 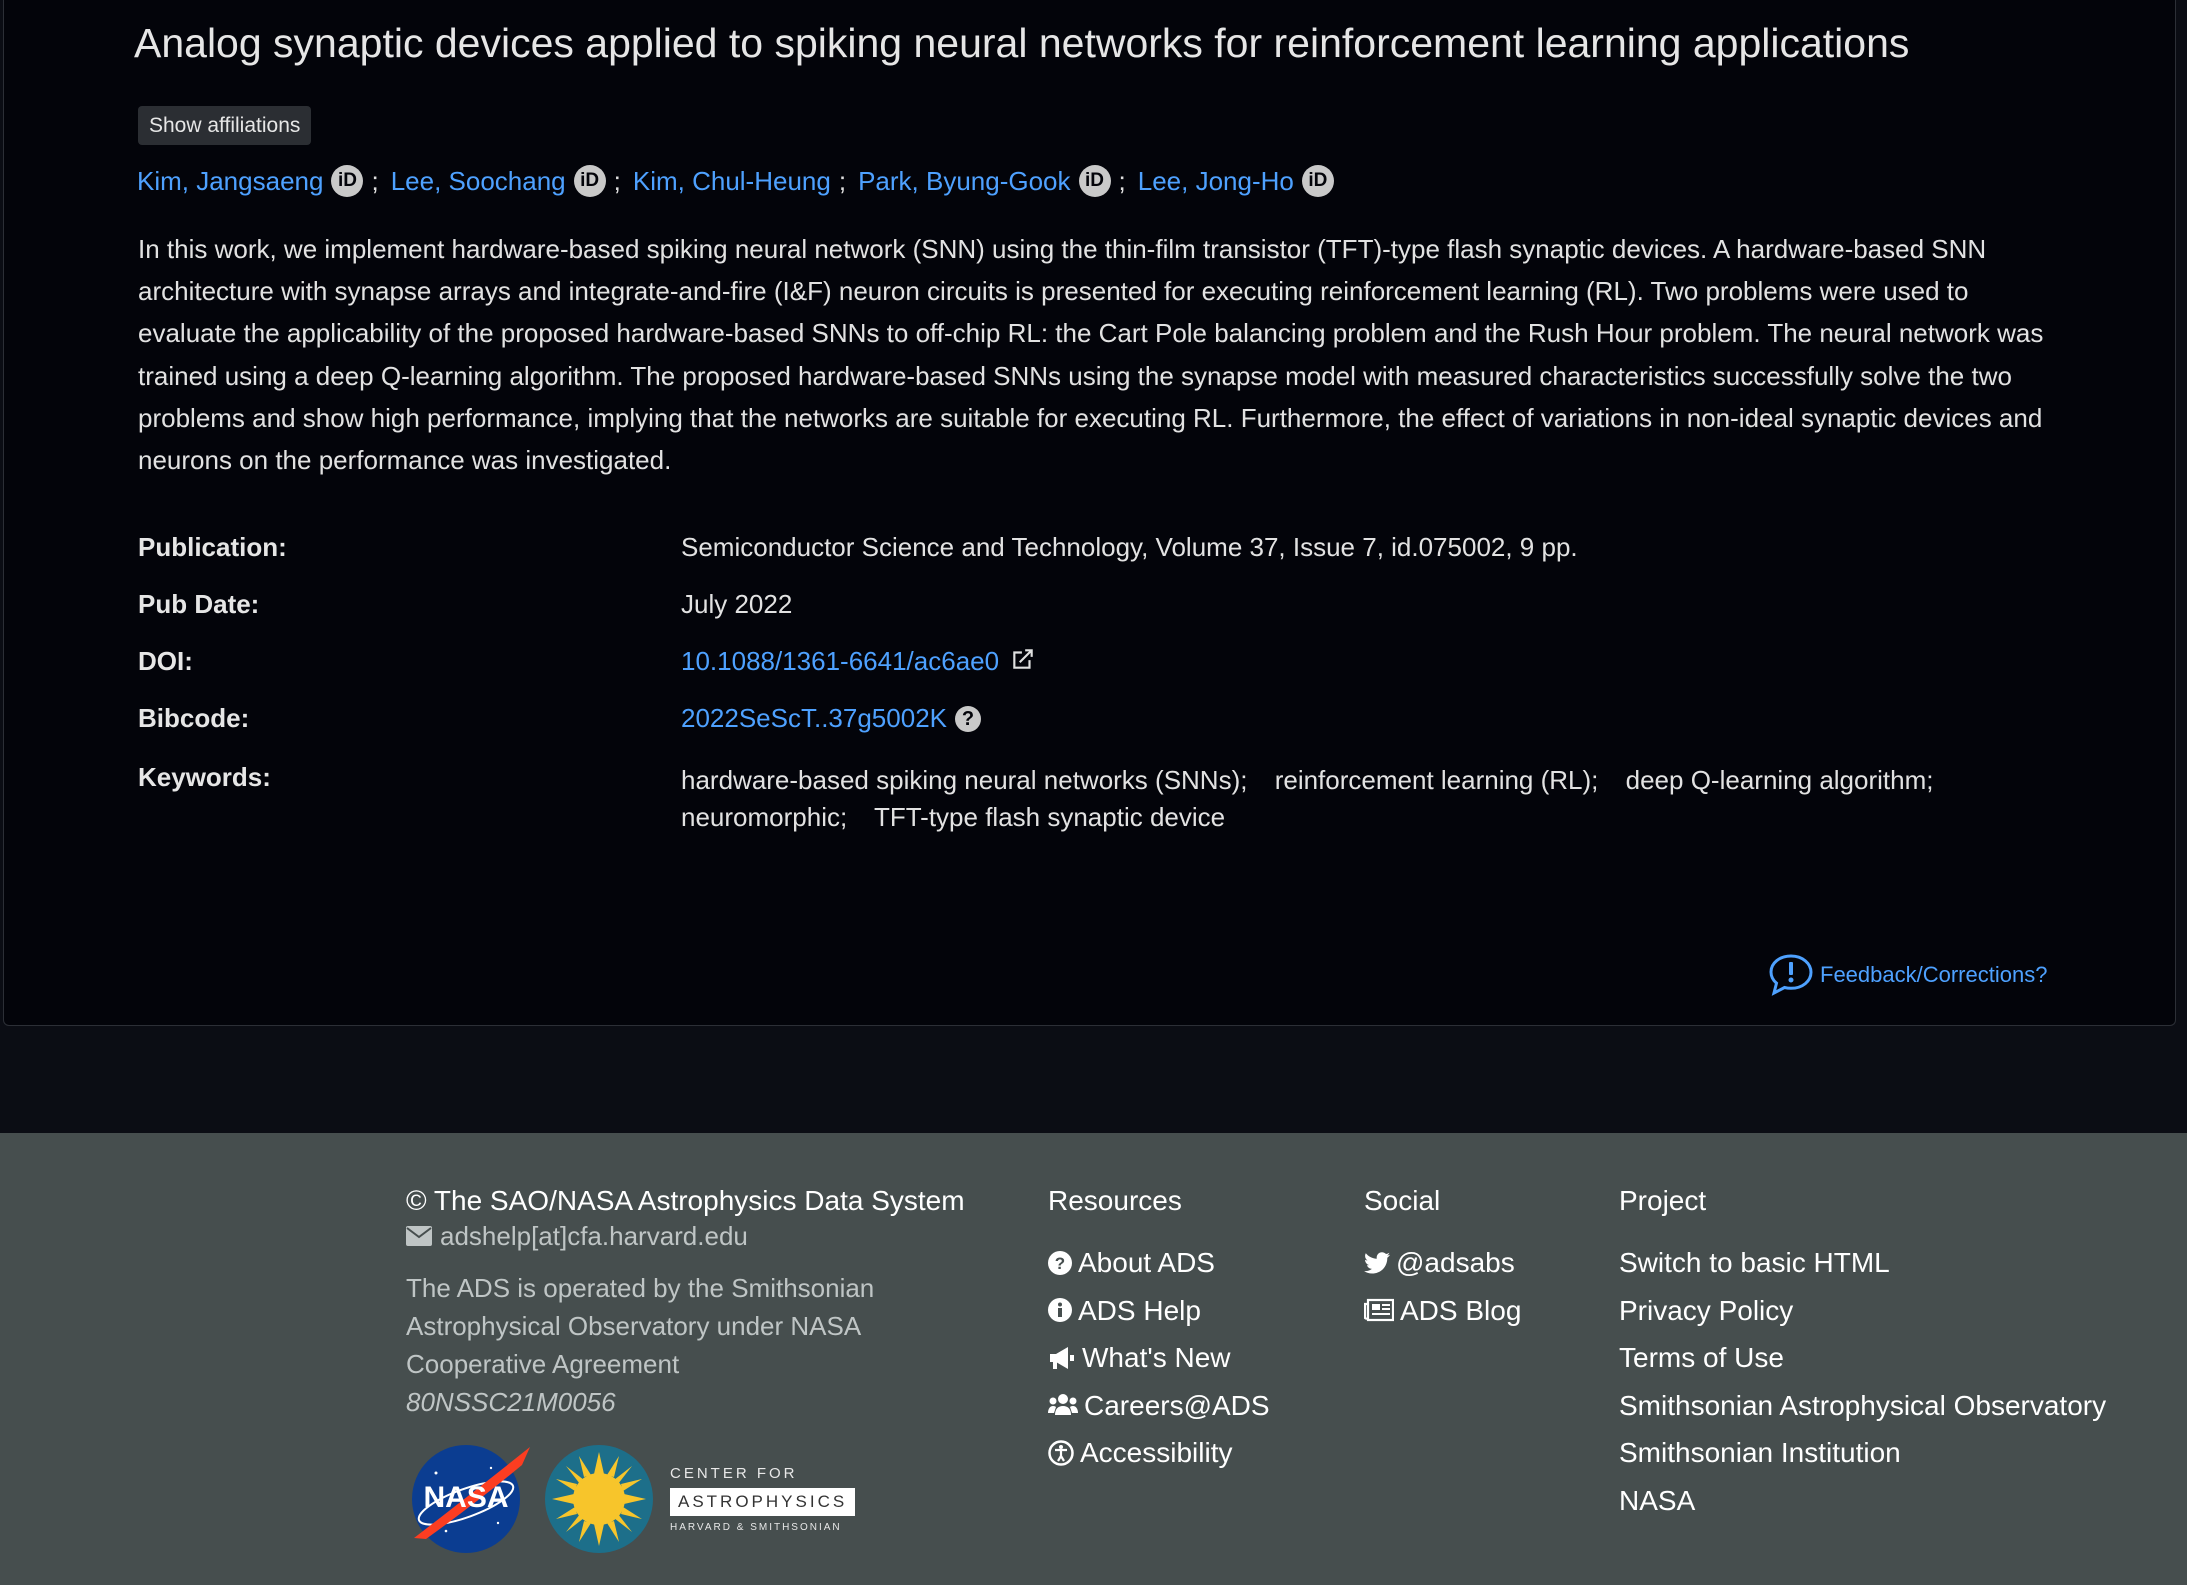 I want to click on author-link: Lee, Jong-Ho, so click(x=1216, y=181).